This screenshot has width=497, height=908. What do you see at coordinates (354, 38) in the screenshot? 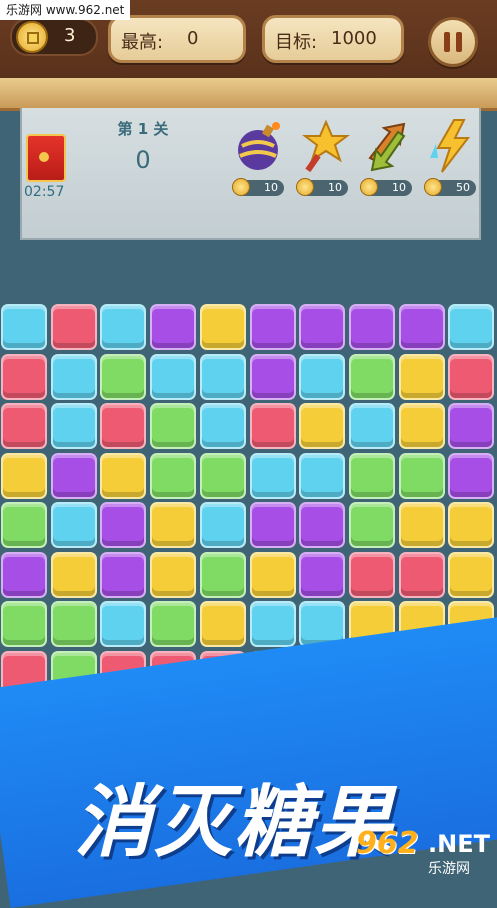
I see `target-value: 1000` at bounding box center [354, 38].